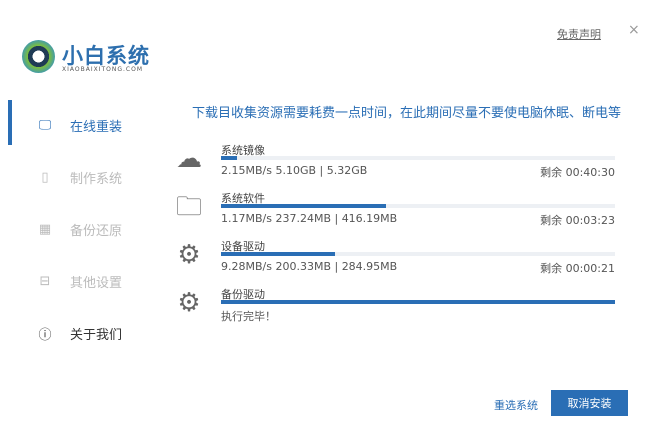  Describe the element at coordinates (188, 207) in the screenshot. I see `folder-icon: 🗀` at that location.